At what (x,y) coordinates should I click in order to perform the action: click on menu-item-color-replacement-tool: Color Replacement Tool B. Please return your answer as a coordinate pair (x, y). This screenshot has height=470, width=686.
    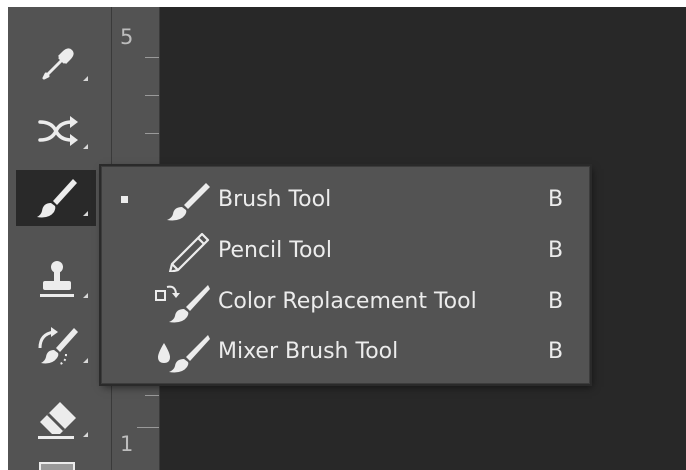
    Looking at the image, I should click on (345, 302).